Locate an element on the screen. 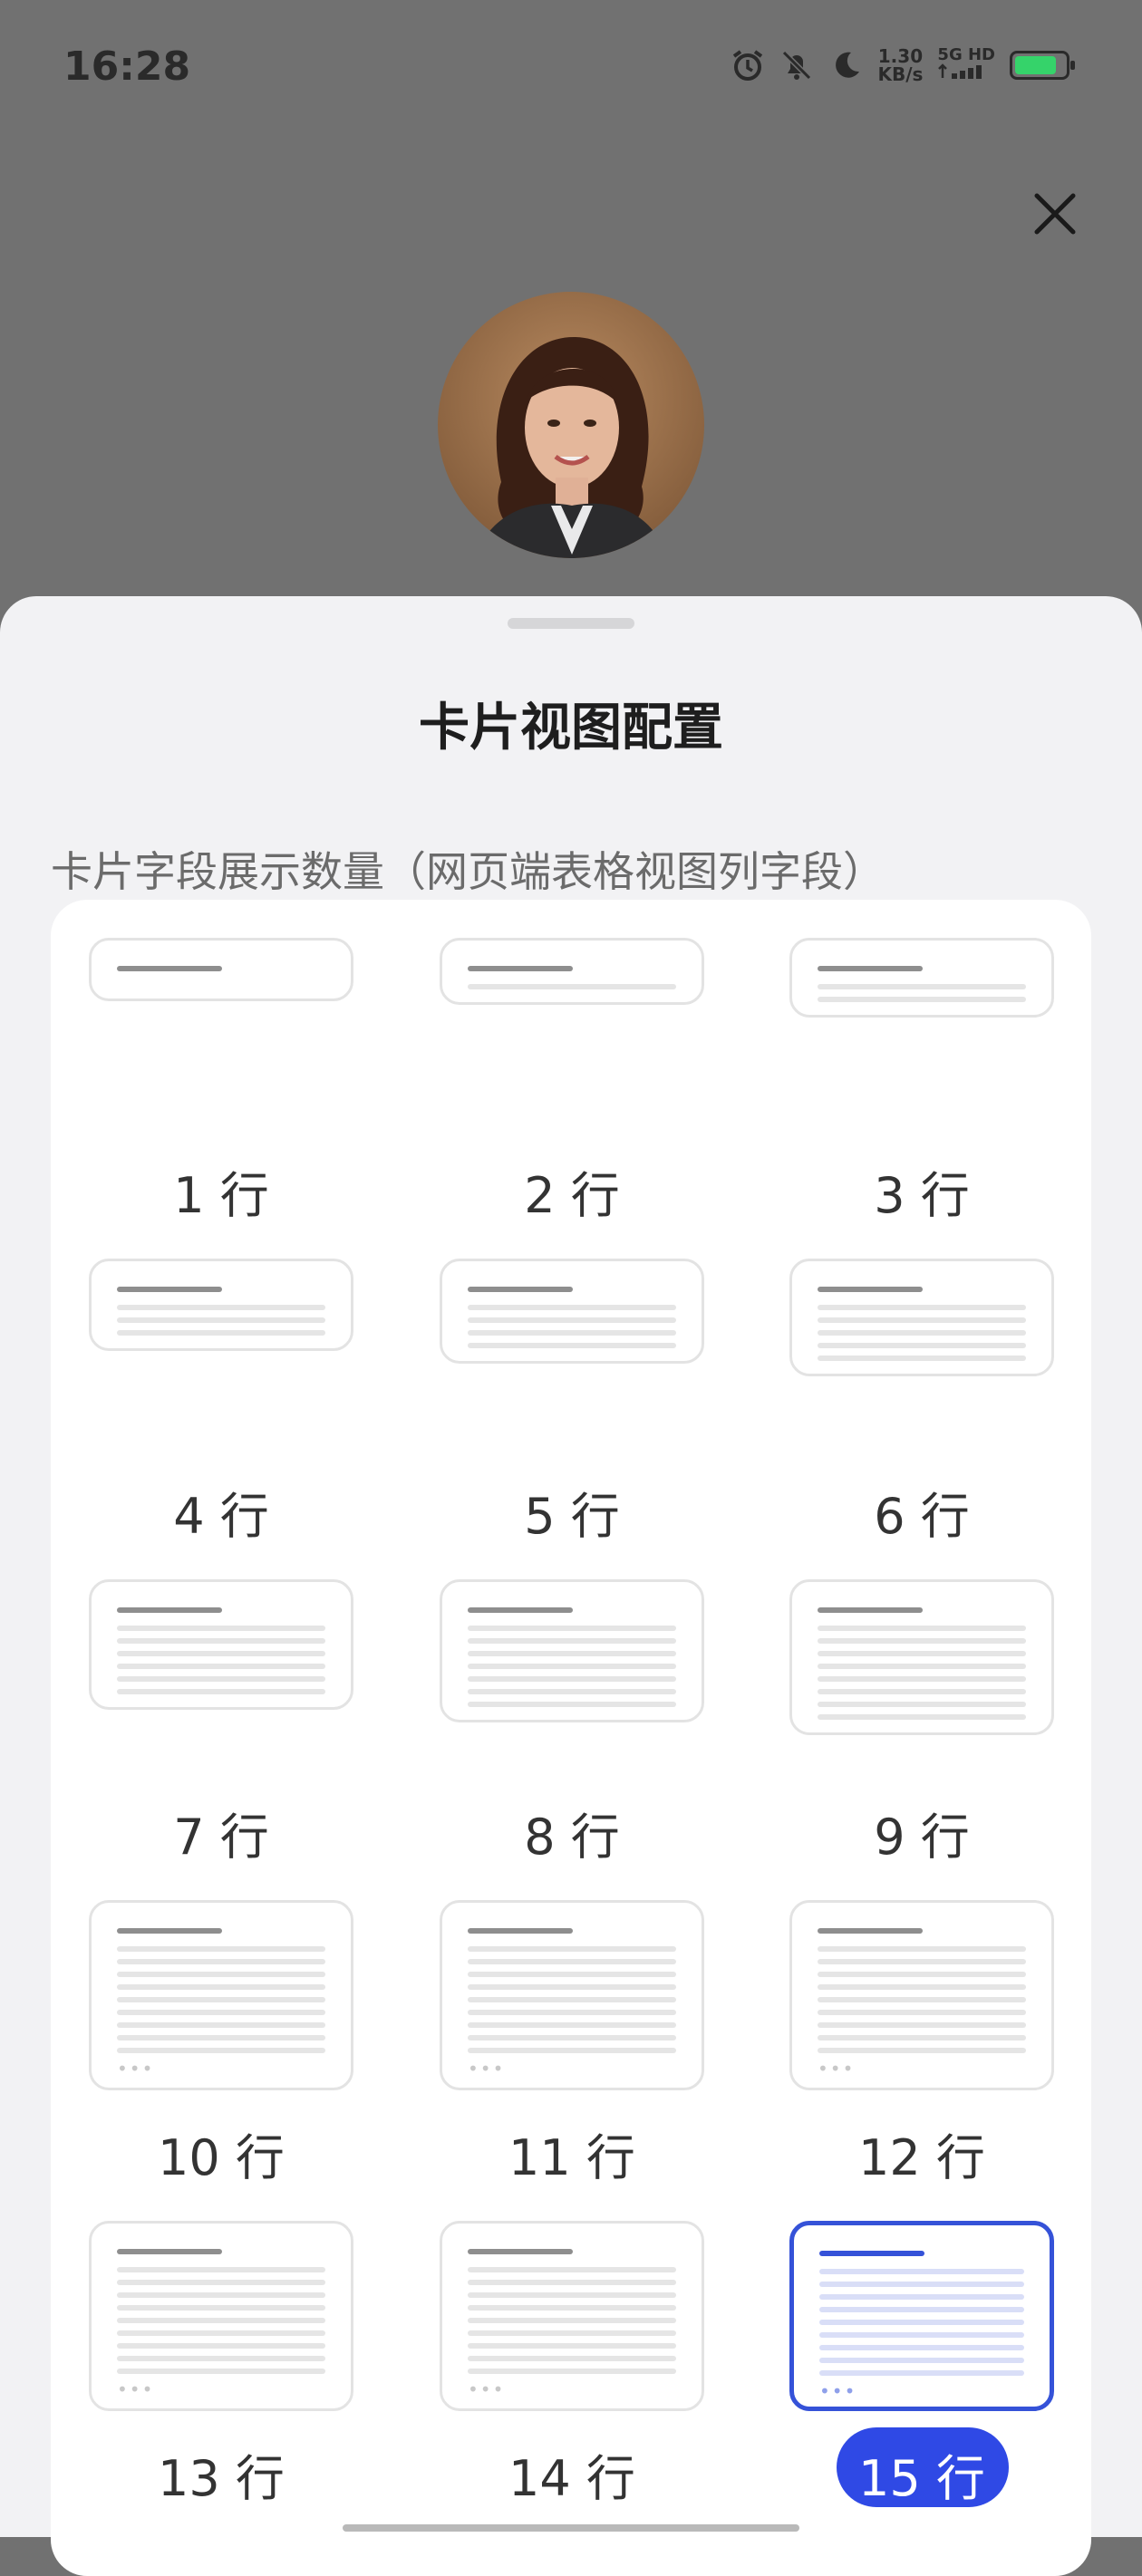  drag-handle is located at coordinates (571, 623).